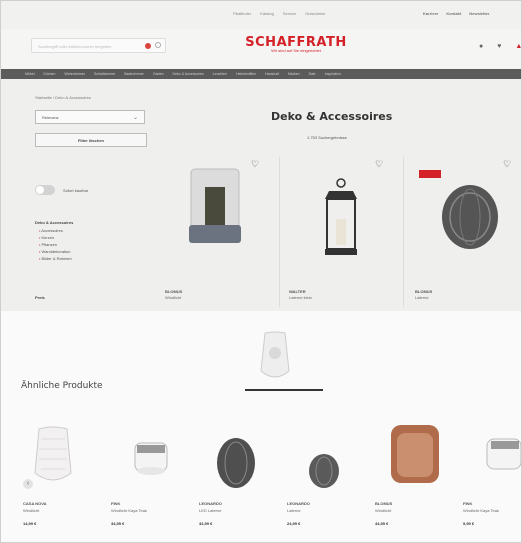 The height and width of the screenshot is (543, 522). Describe the element at coordinates (63, 97) in the screenshot. I see `breadcrumb: Startseite / Deko & Accessoires` at that location.